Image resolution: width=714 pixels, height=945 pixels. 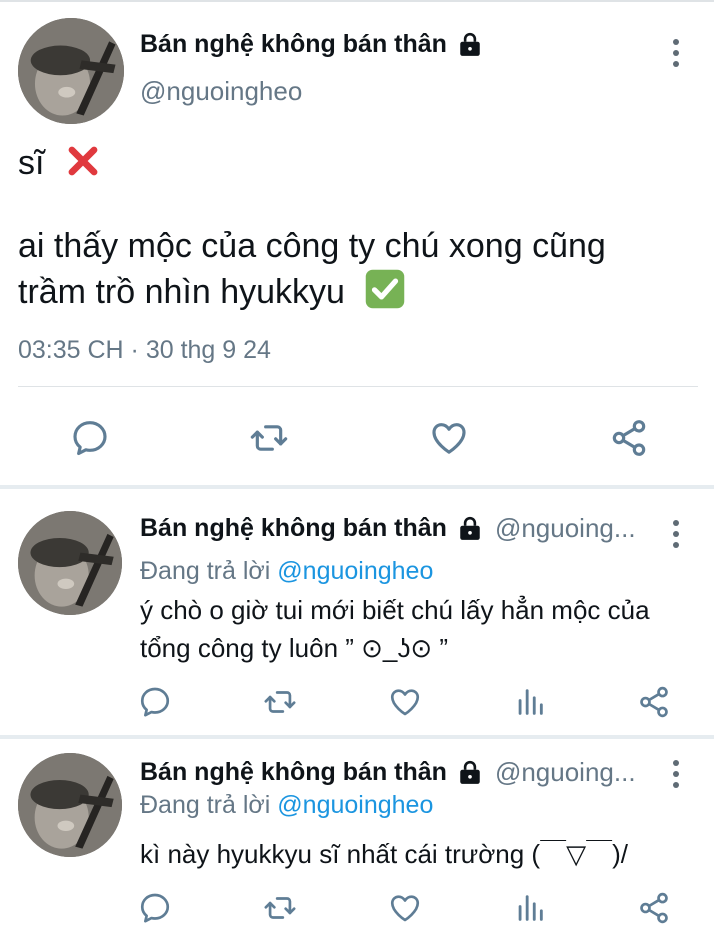 I want to click on check-mark-emoji, so click(x=385, y=289).